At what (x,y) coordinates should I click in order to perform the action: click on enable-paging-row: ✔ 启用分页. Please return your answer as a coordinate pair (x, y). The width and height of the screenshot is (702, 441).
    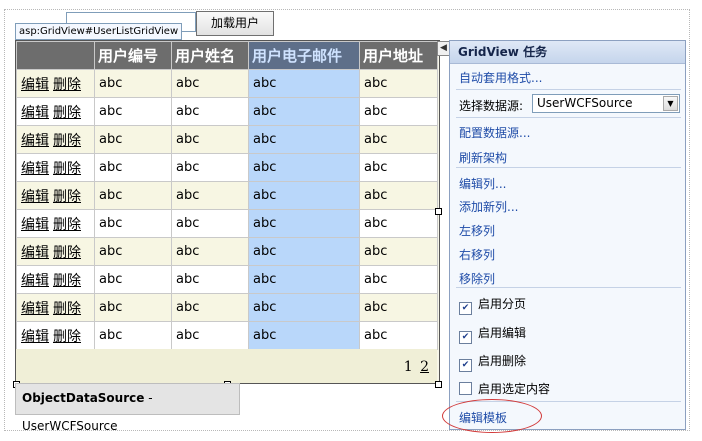
    Looking at the image, I should click on (492, 305).